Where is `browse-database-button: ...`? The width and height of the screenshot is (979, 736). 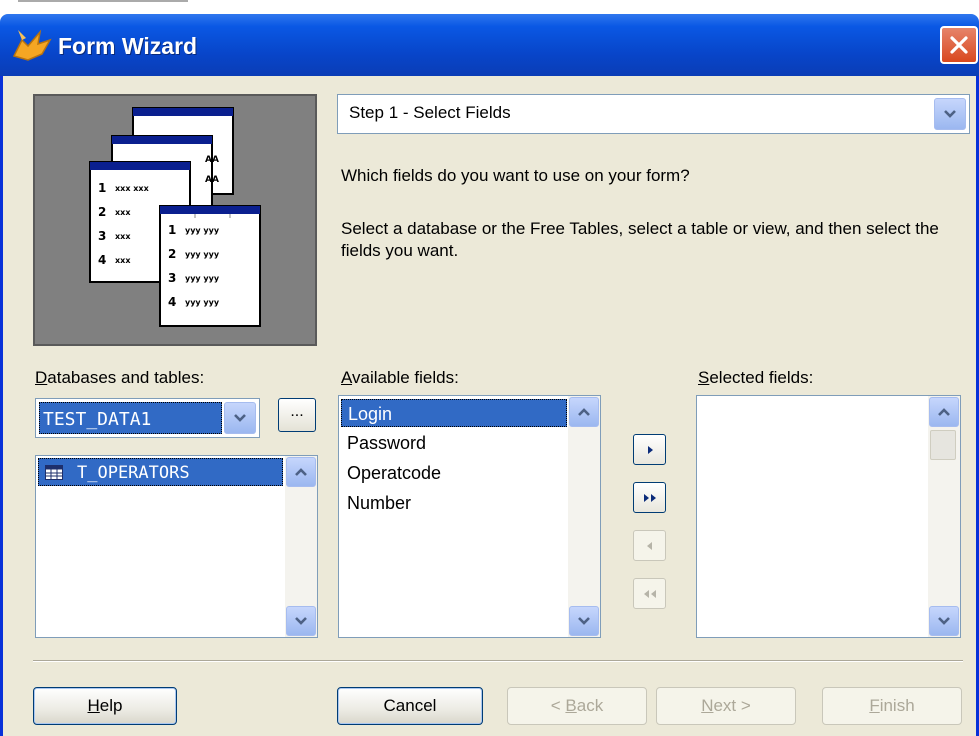
browse-database-button: ... is located at coordinates (297, 415).